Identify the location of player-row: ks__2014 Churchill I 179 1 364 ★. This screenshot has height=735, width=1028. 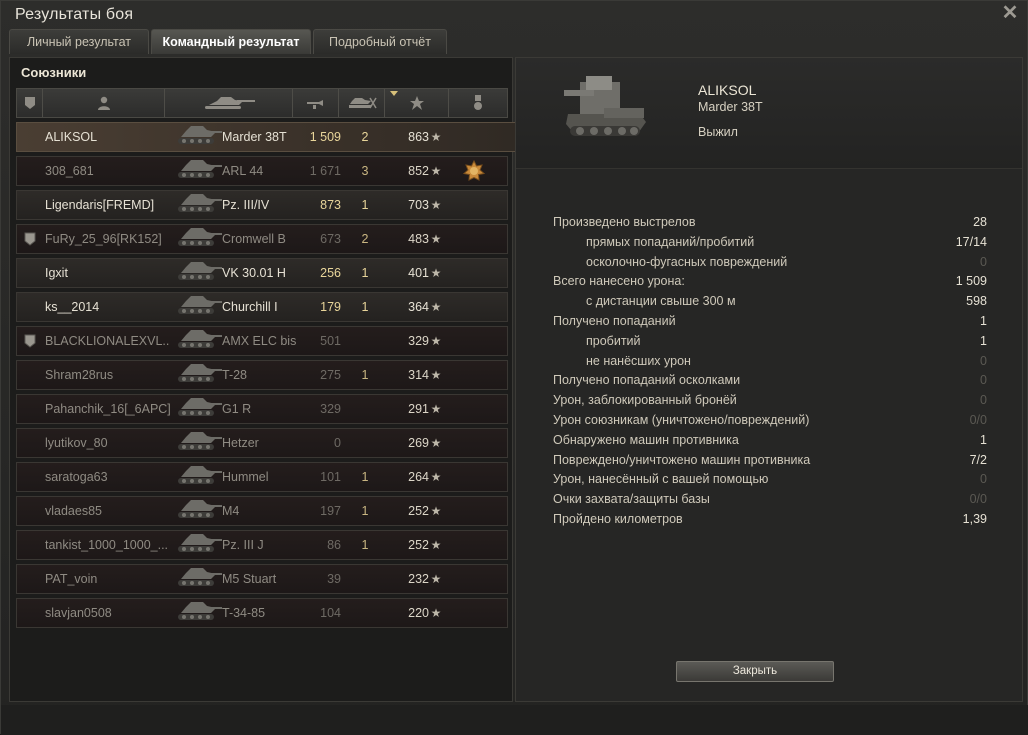
(262, 307).